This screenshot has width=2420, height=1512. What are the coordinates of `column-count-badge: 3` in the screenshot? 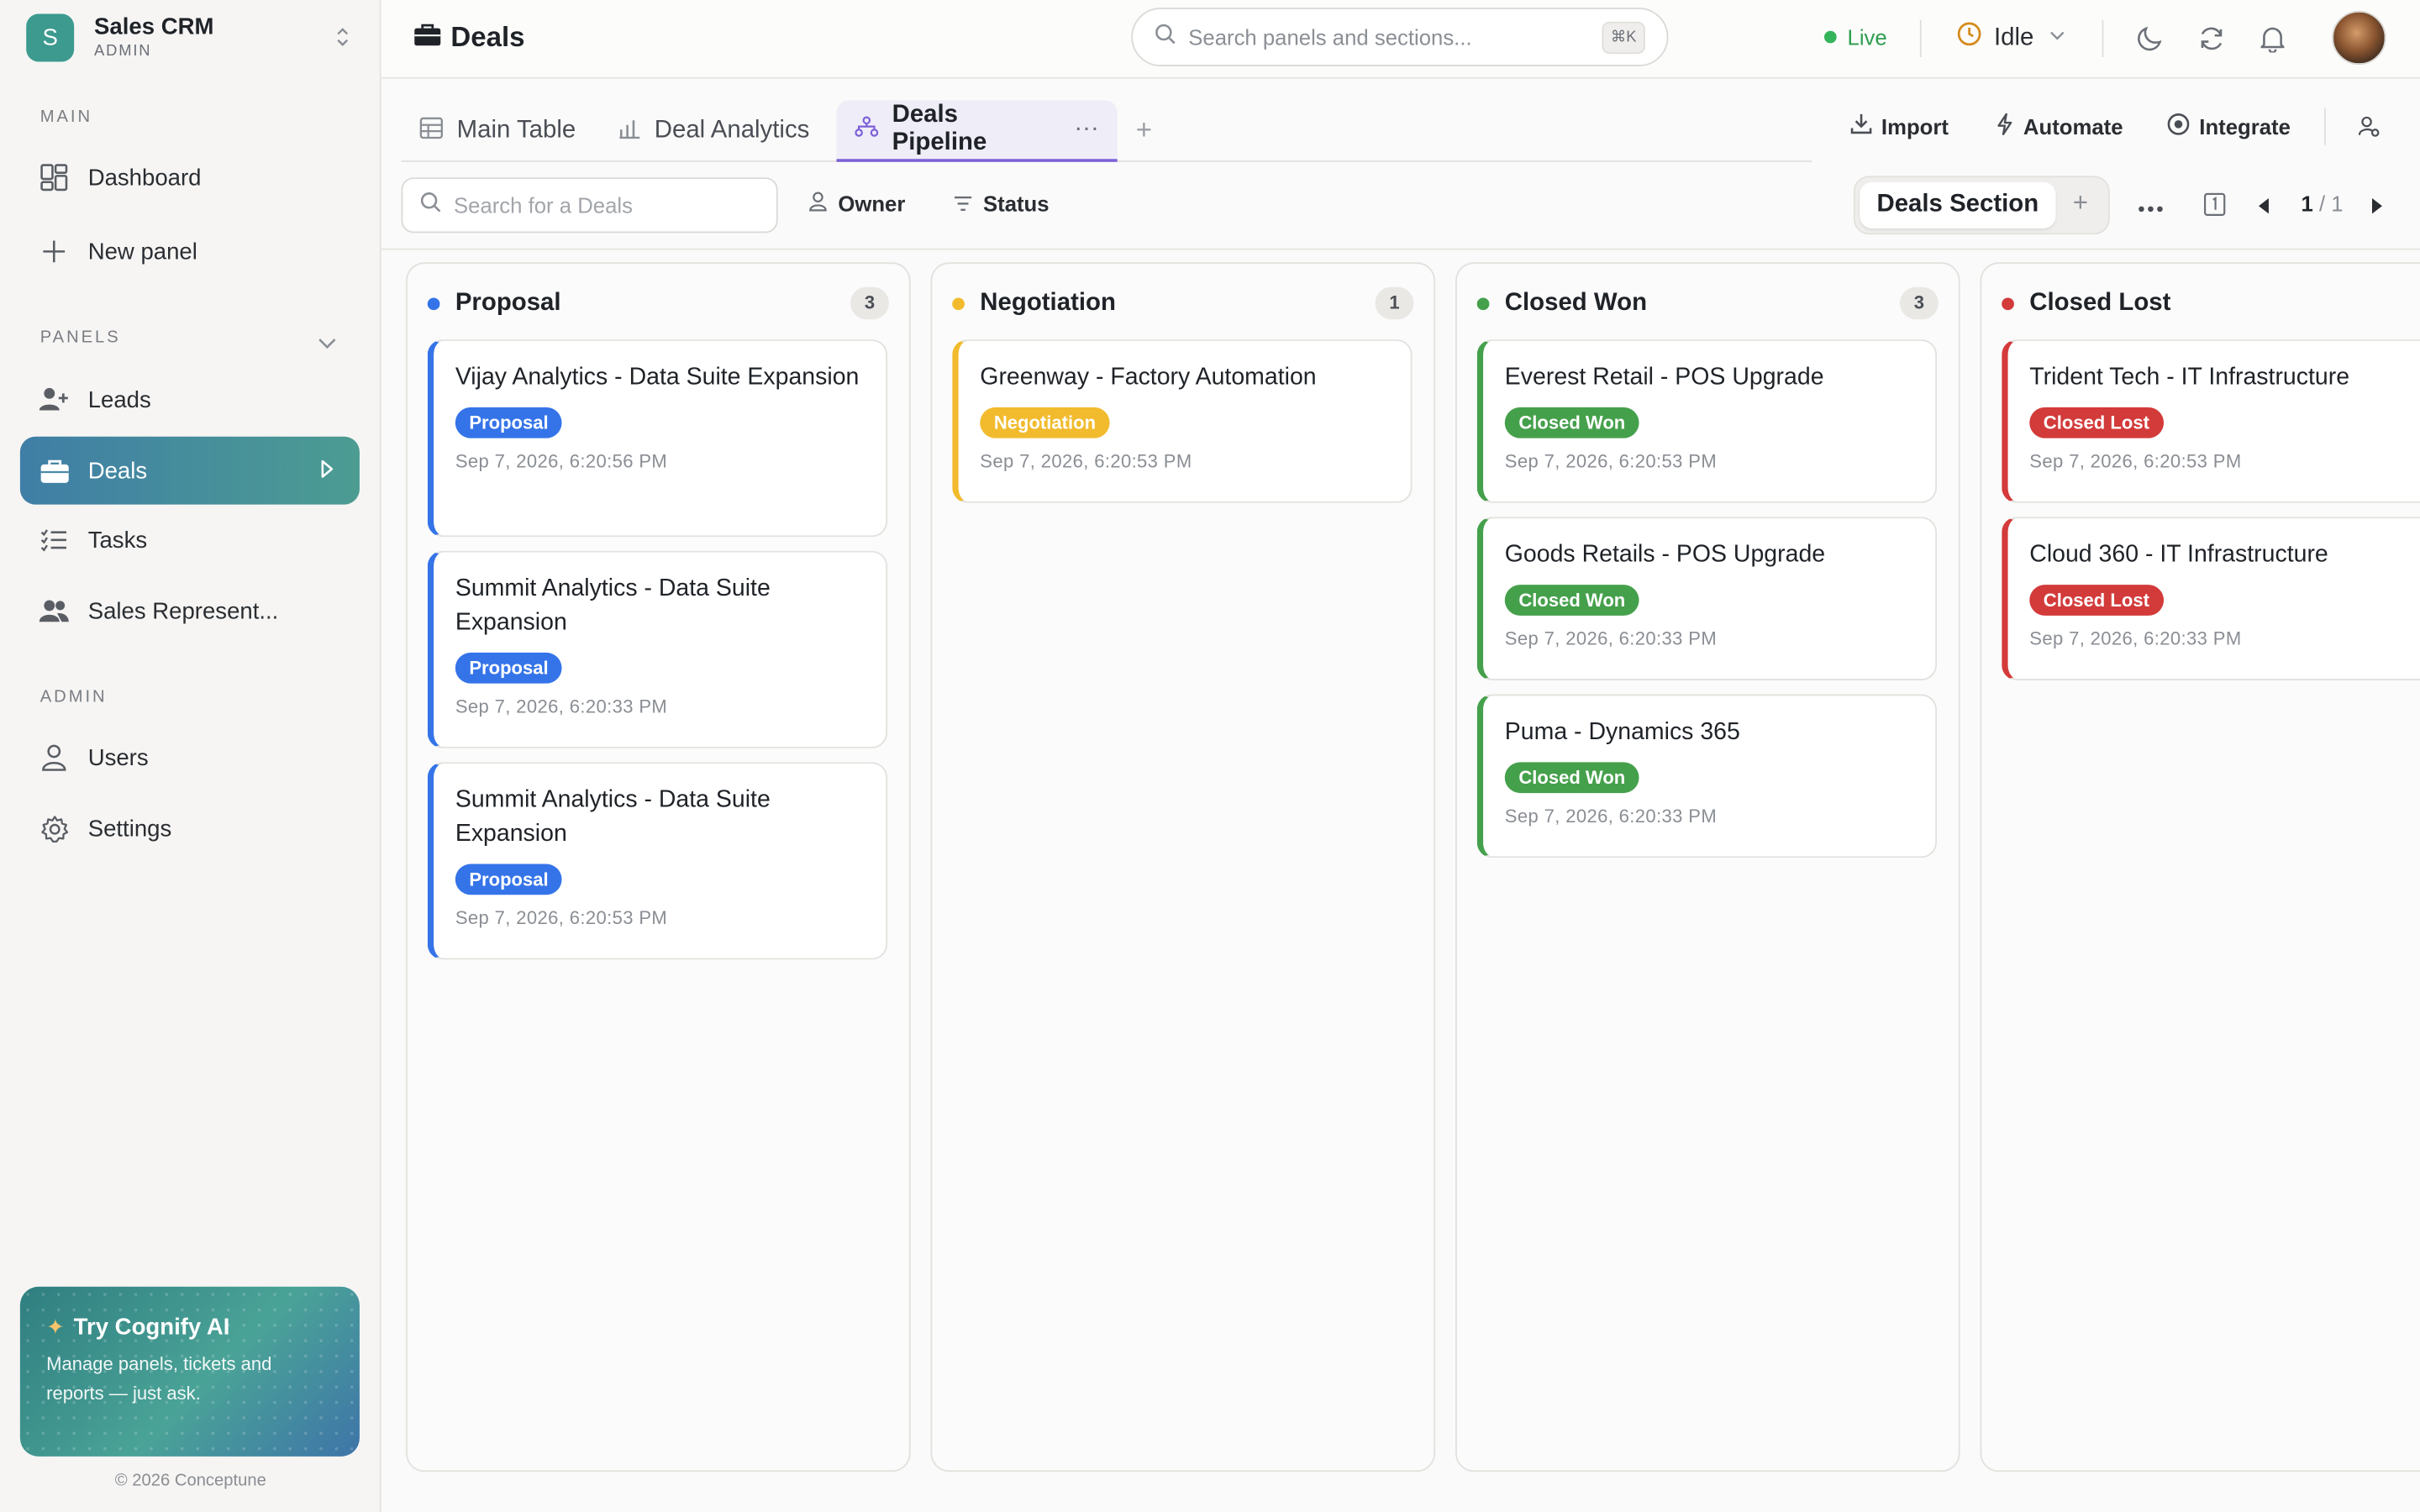 It's located at (870, 303).